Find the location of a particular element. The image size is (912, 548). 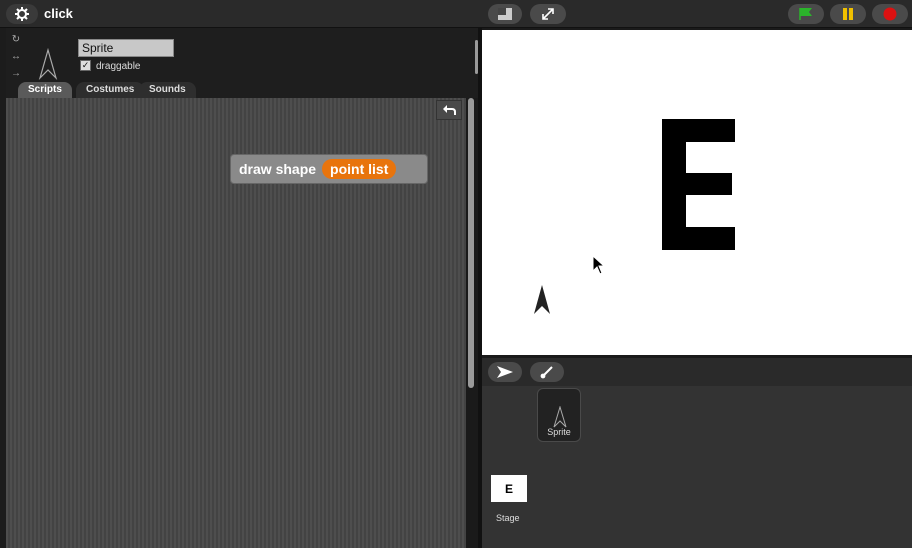

sprite-name-field is located at coordinates (126, 48).